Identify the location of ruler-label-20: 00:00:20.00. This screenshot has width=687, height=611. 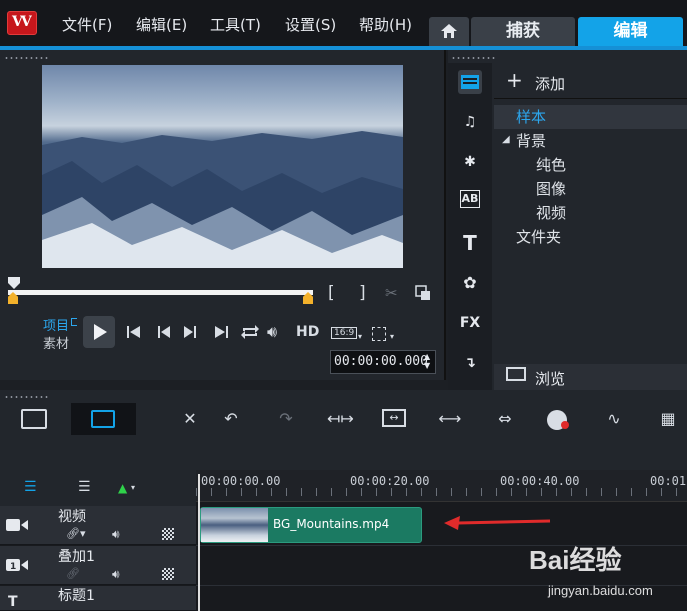
(390, 481).